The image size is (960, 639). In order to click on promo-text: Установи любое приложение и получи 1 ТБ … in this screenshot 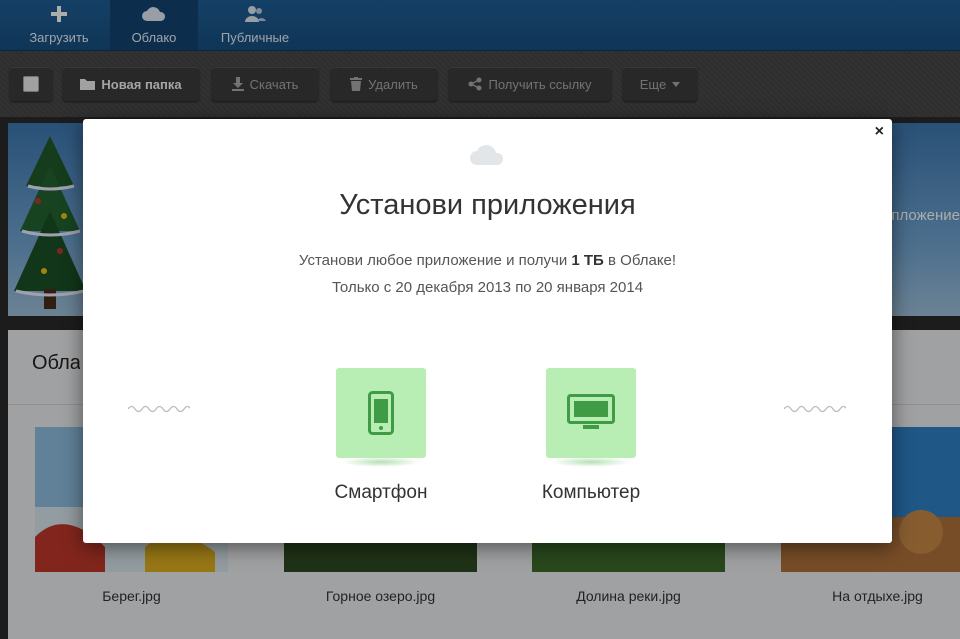, I will do `click(487, 260)`.